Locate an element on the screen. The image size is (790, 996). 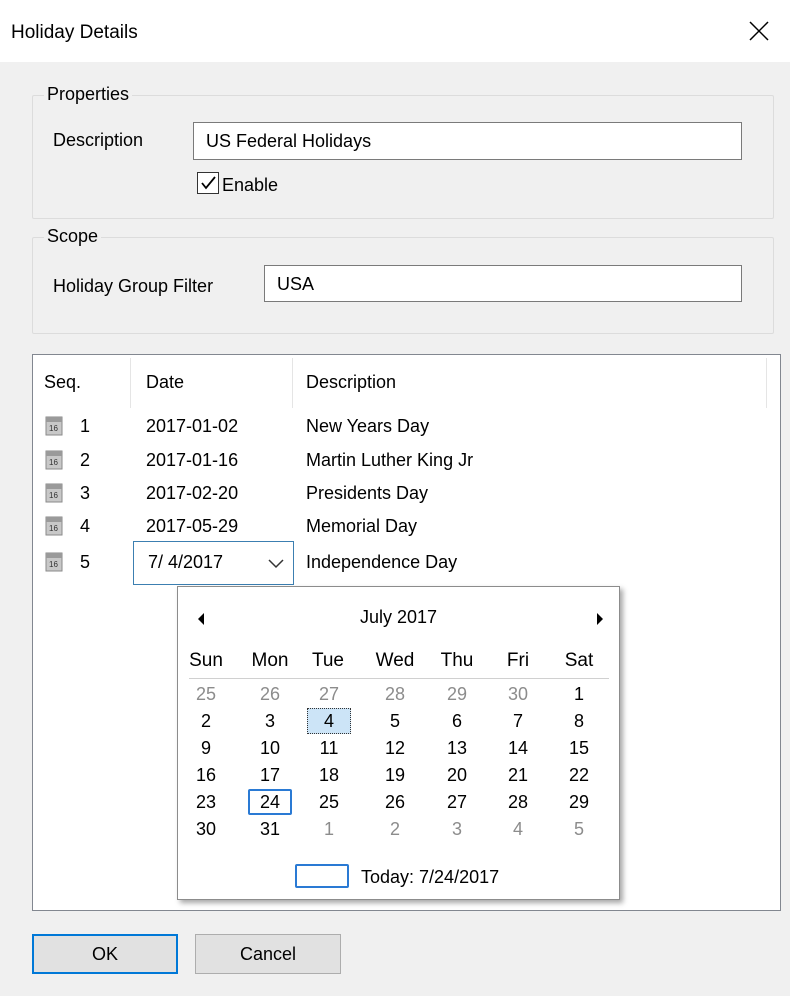
calendar-day: 23 is located at coordinates (206, 802).